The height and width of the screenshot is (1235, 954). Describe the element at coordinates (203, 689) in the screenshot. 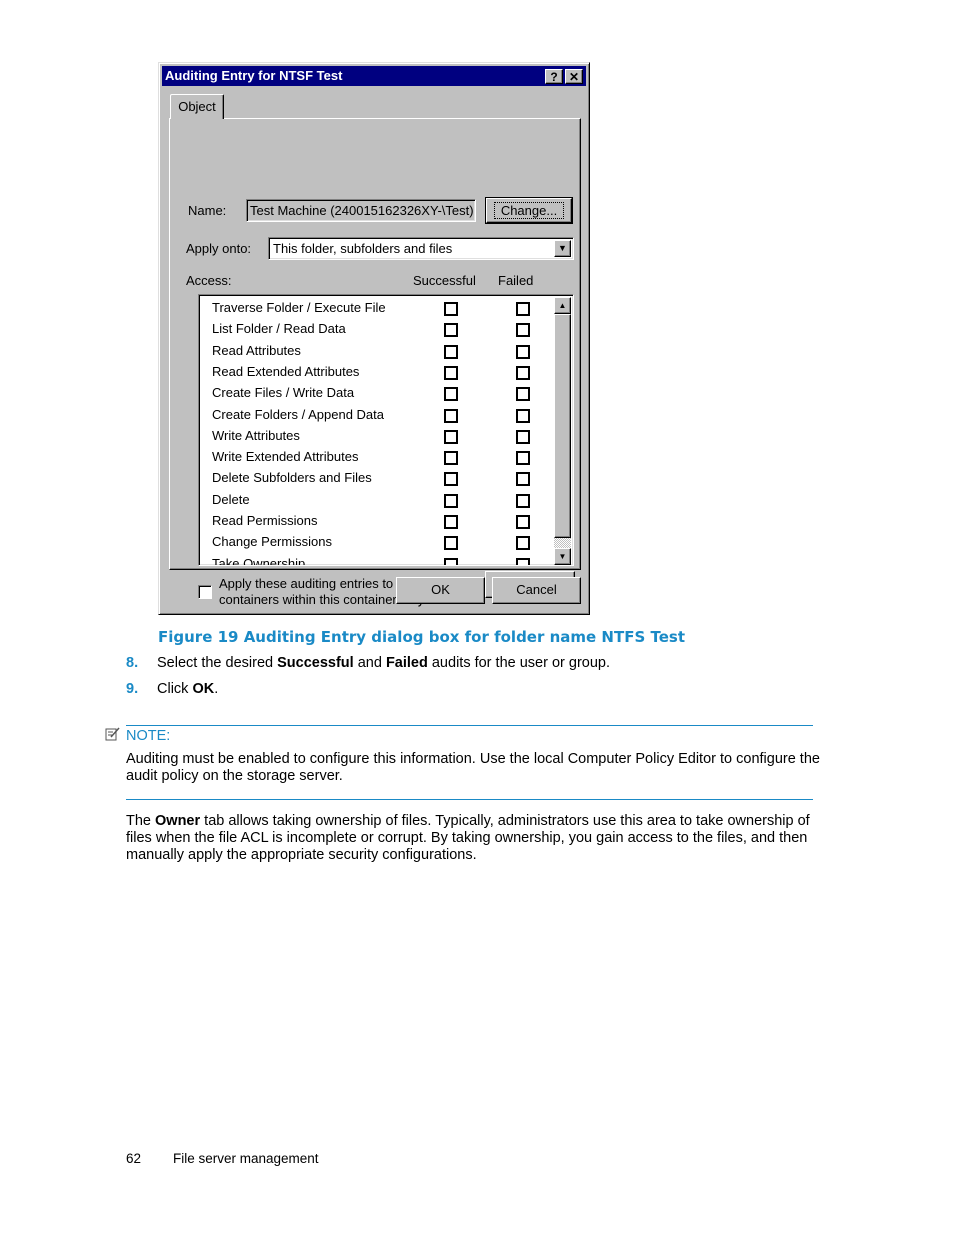

I see `step-bold: OK` at that location.